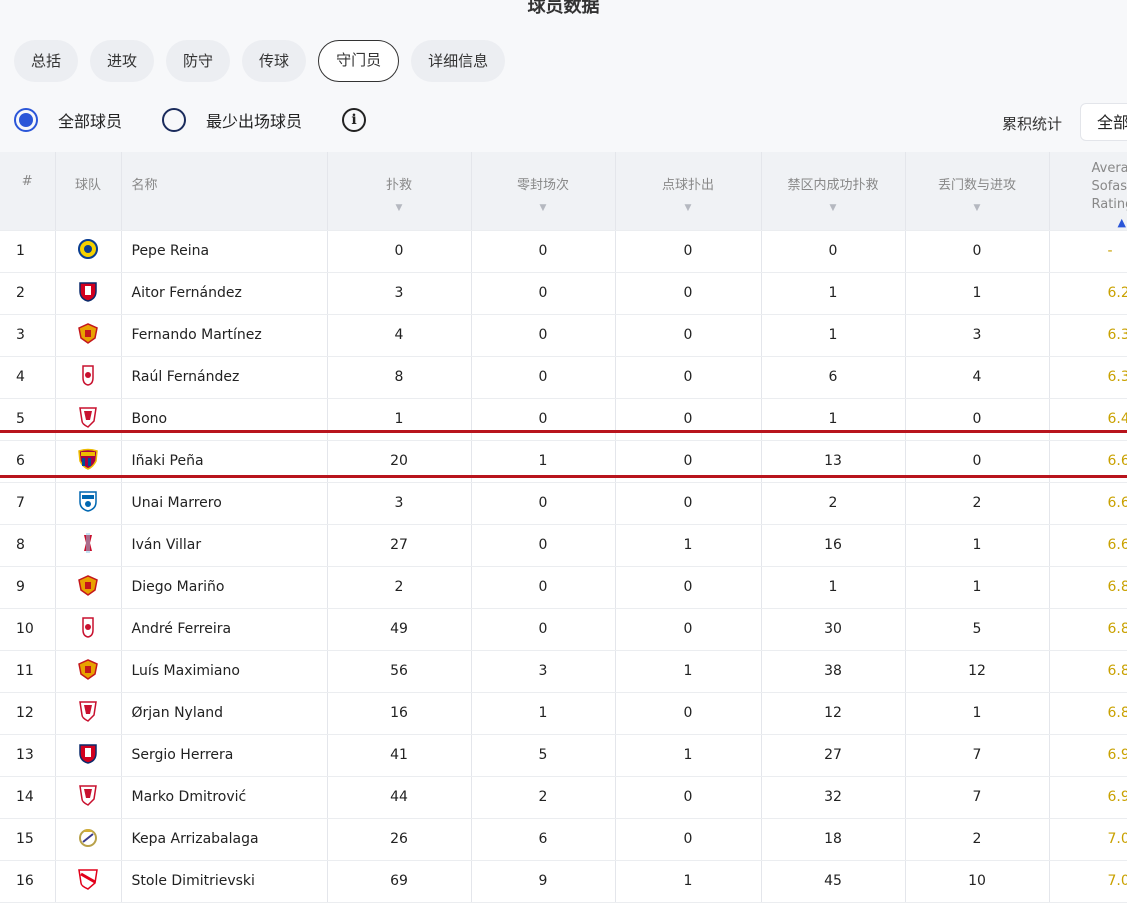 The height and width of the screenshot is (903, 1127). I want to click on table-row: 16Stole Dimitrievski699145107.0, so click(563, 881).